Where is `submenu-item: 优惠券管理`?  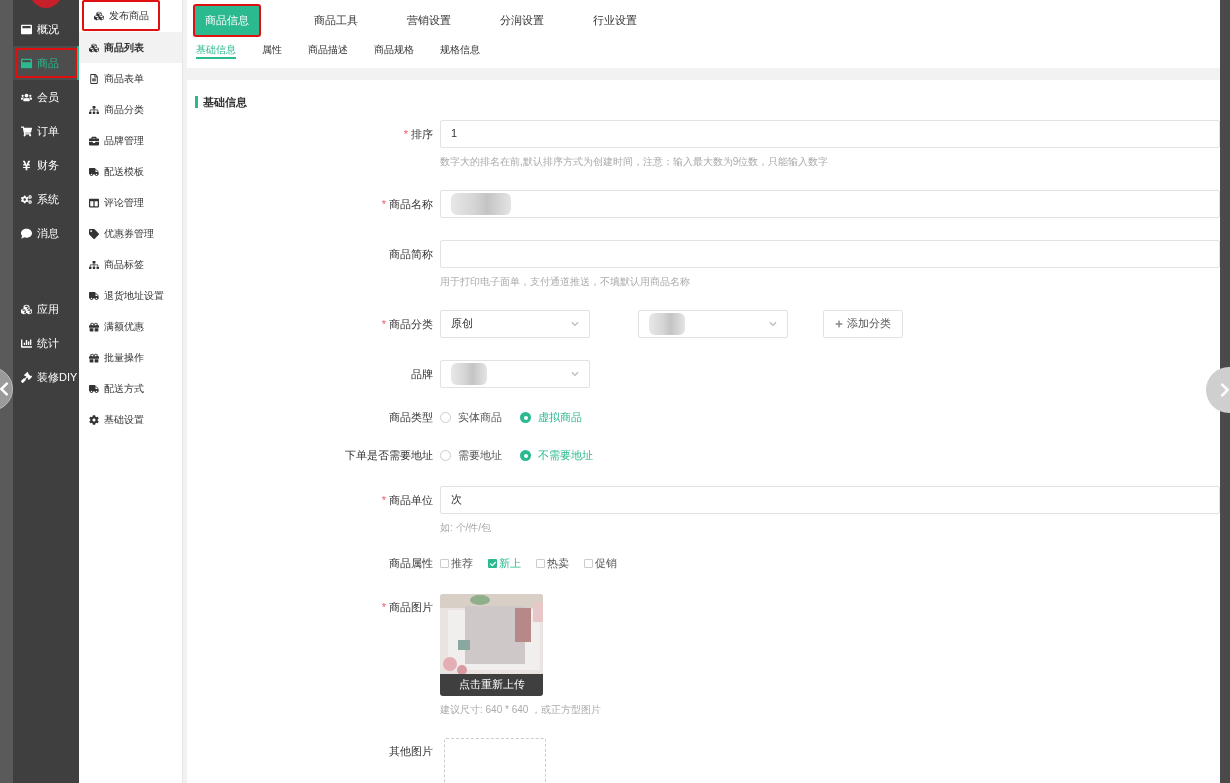
submenu-item: 优惠券管理 is located at coordinates (130, 233).